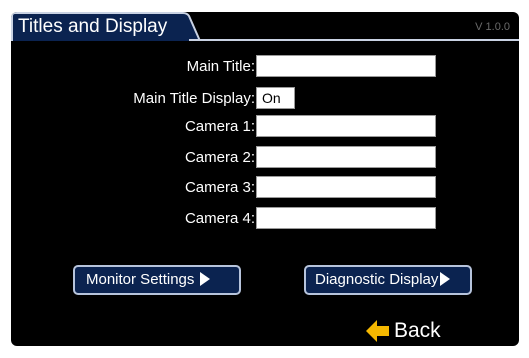  I want to click on diagnostic-display-button: Diagnostic Display, so click(388, 280).